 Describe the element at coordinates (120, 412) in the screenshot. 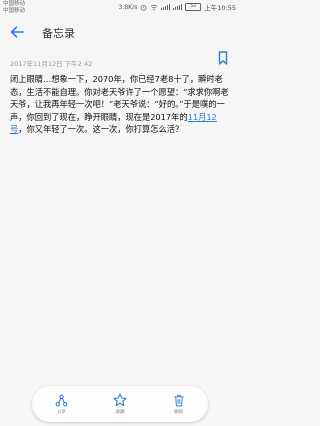

I see `favorite-label: 收藏` at that location.